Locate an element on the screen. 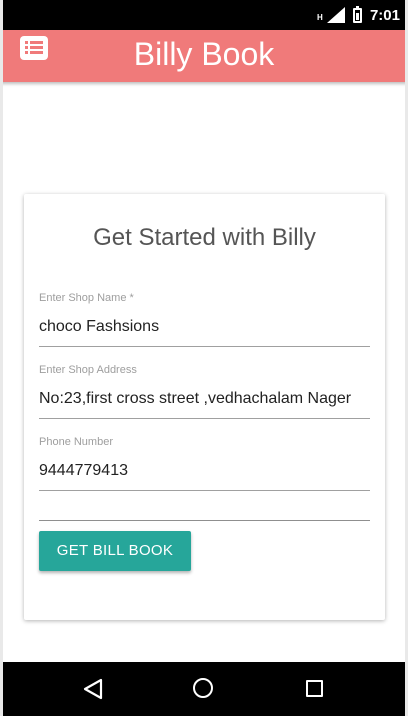  status-bar: H 7:01 is located at coordinates (204, 15).